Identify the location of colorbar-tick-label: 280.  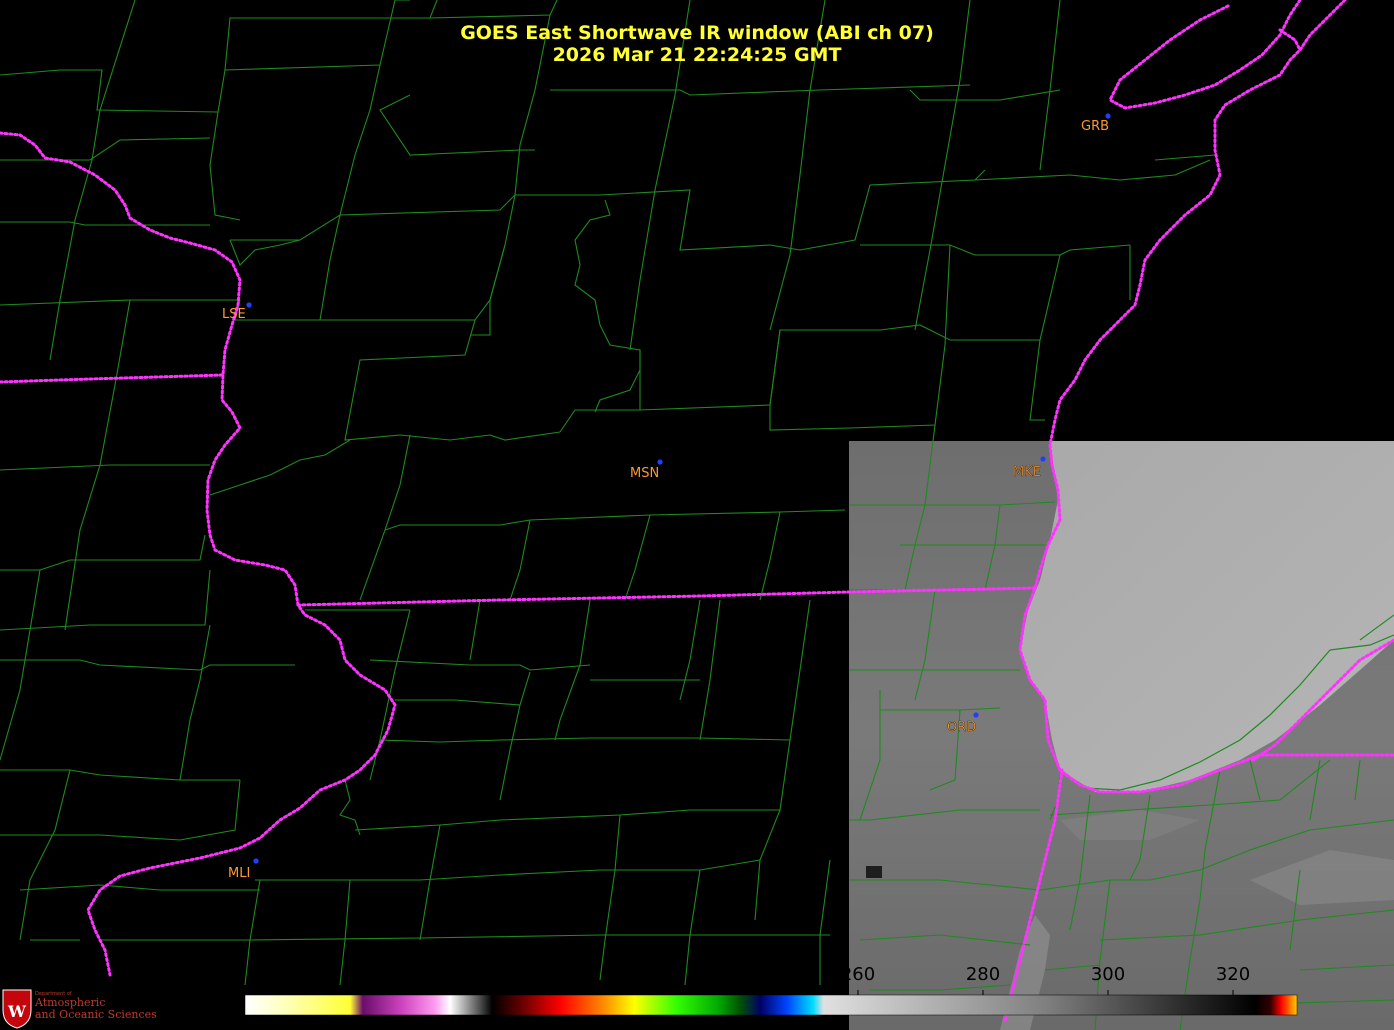
(983, 974).